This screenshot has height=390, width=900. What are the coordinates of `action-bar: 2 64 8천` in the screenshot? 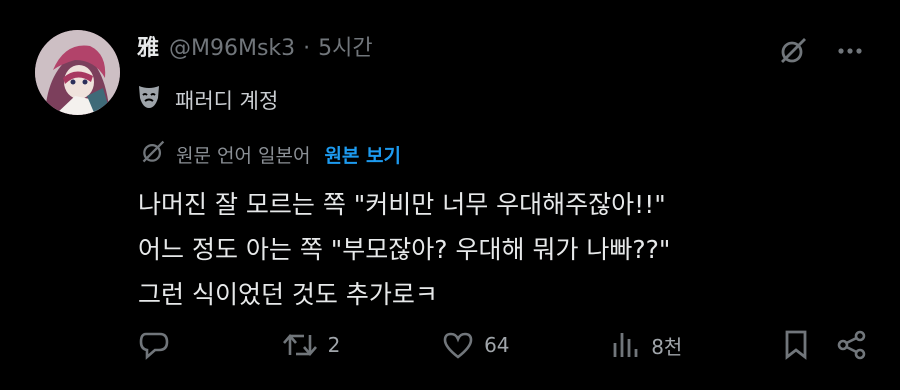 It's located at (503, 345).